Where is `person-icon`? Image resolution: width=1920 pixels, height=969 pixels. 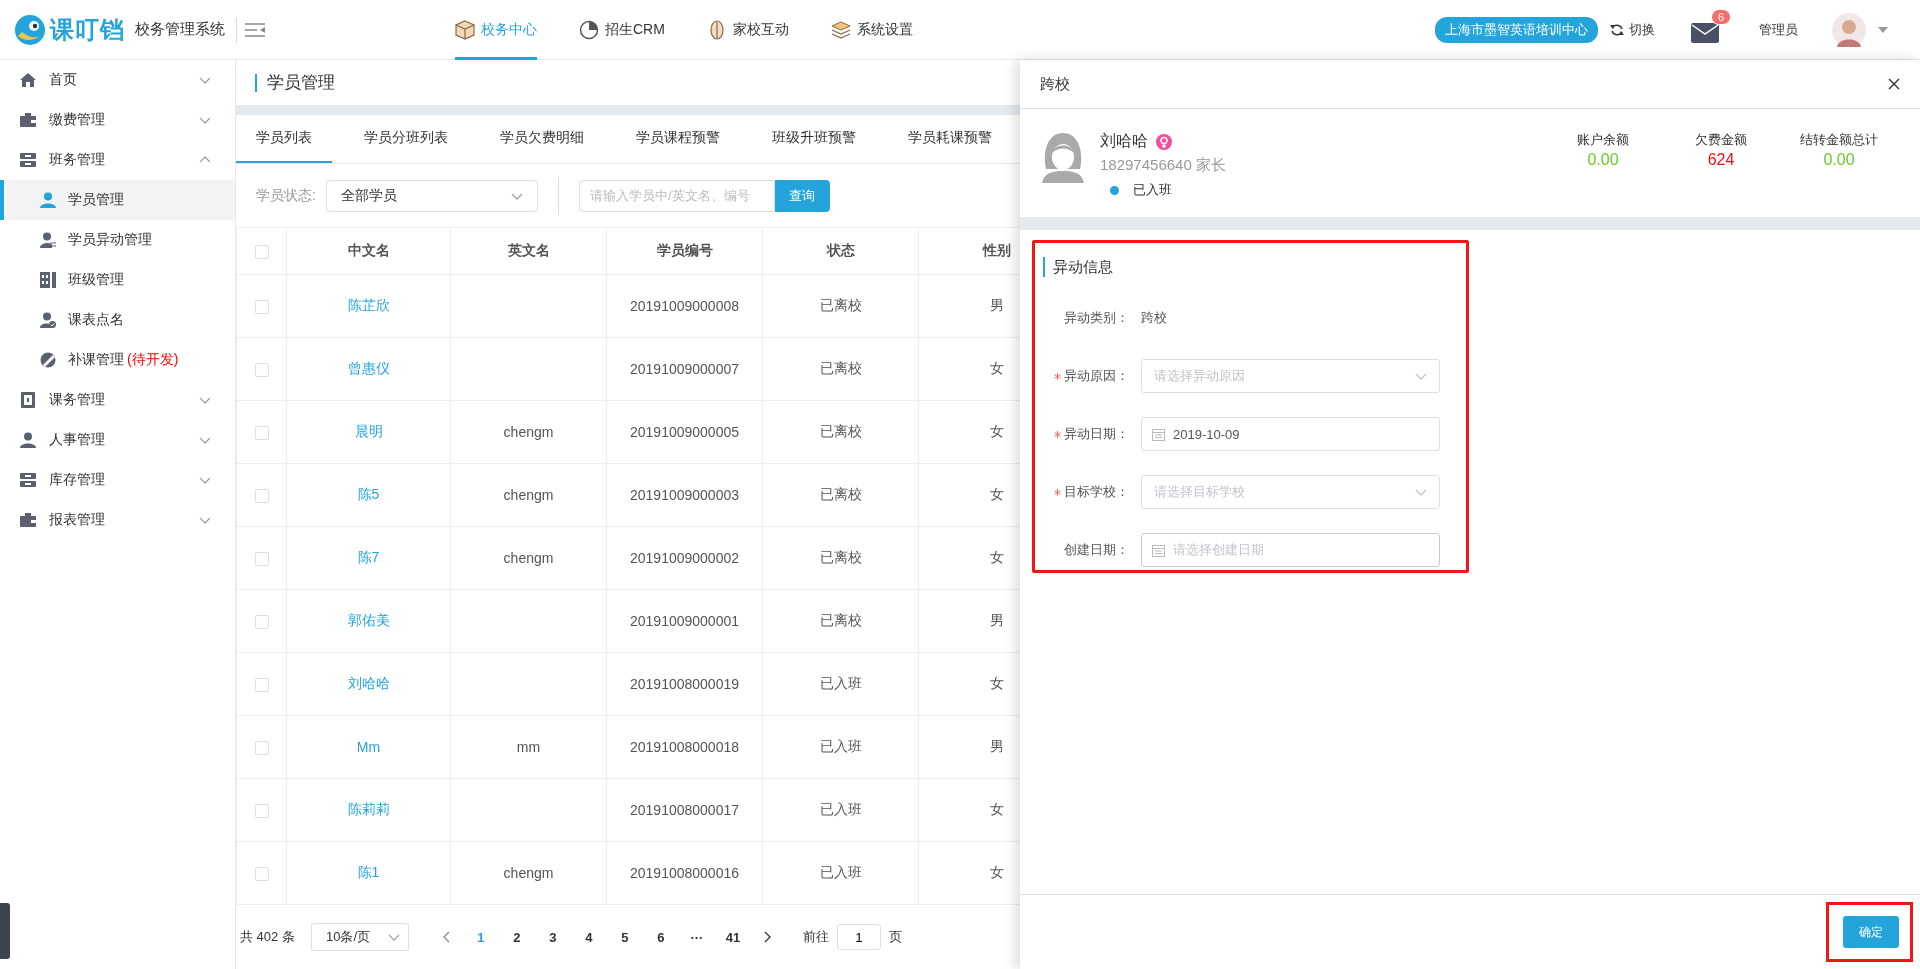 person-icon is located at coordinates (28, 440).